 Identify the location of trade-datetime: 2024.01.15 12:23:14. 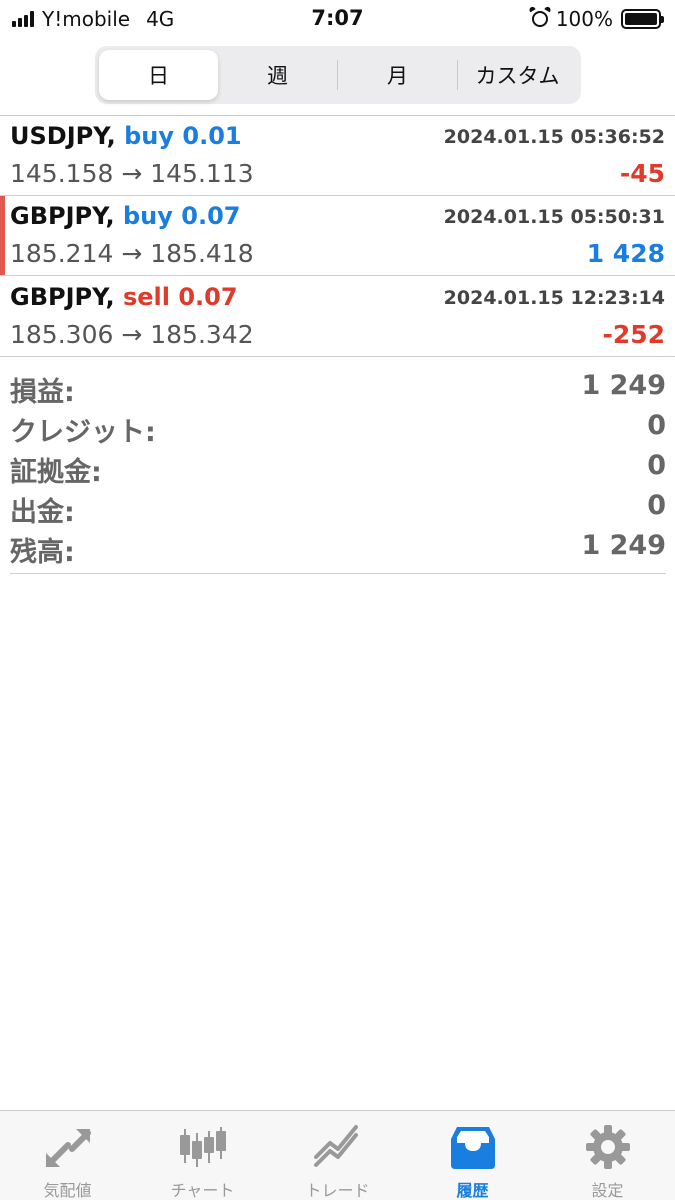
(554, 298).